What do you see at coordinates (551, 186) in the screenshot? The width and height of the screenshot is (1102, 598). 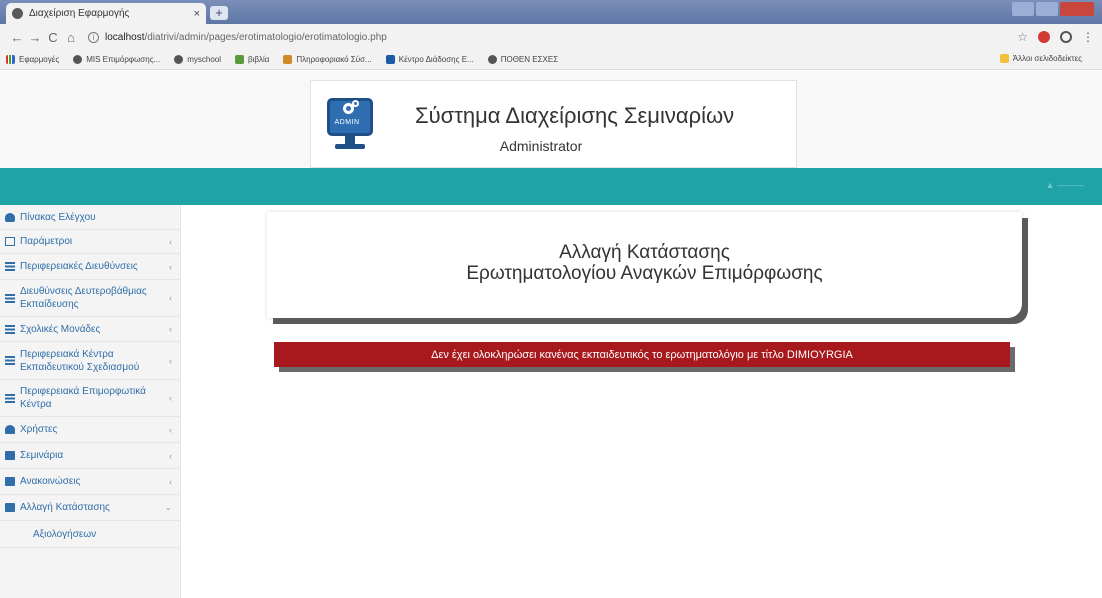 I see `top-nav-bar: ▲ ———` at bounding box center [551, 186].